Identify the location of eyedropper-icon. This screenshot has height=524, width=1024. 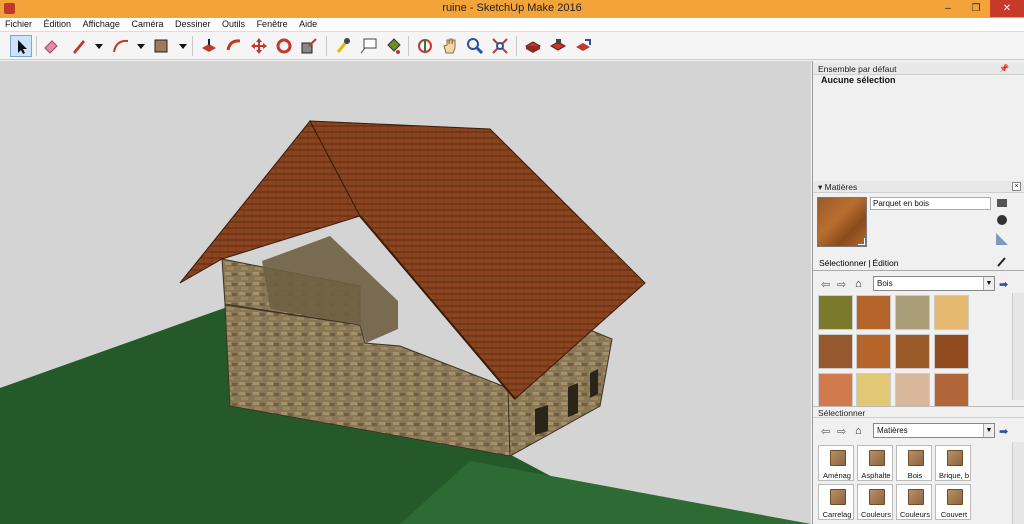
(1002, 261).